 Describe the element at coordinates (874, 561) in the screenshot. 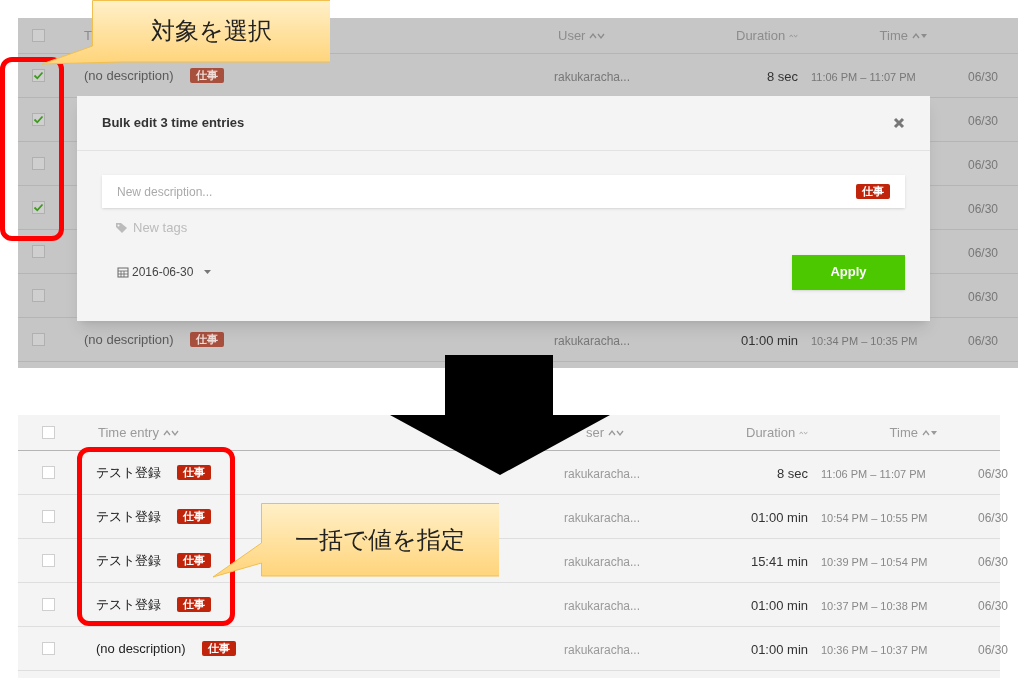

I see `time-range: 10:39 PM – 10:54 PM` at that location.